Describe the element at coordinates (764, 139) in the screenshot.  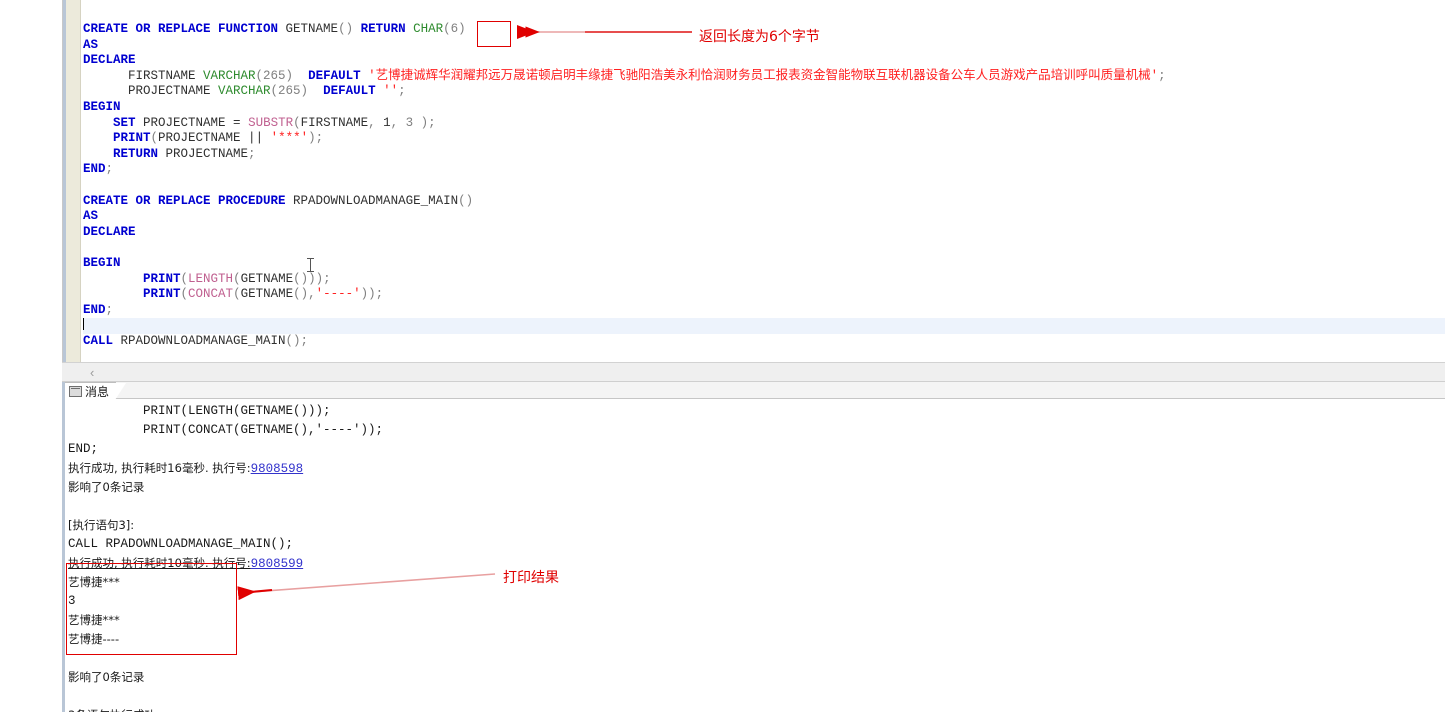
I see `code-line: PRINT(PROJECTNAME || '***');` at that location.